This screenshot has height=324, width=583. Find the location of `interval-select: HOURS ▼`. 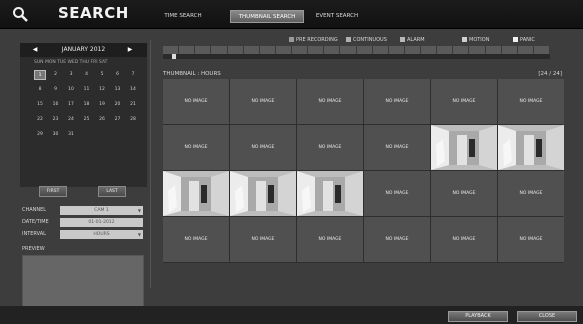

interval-select: HOURS ▼ is located at coordinates (101, 234).